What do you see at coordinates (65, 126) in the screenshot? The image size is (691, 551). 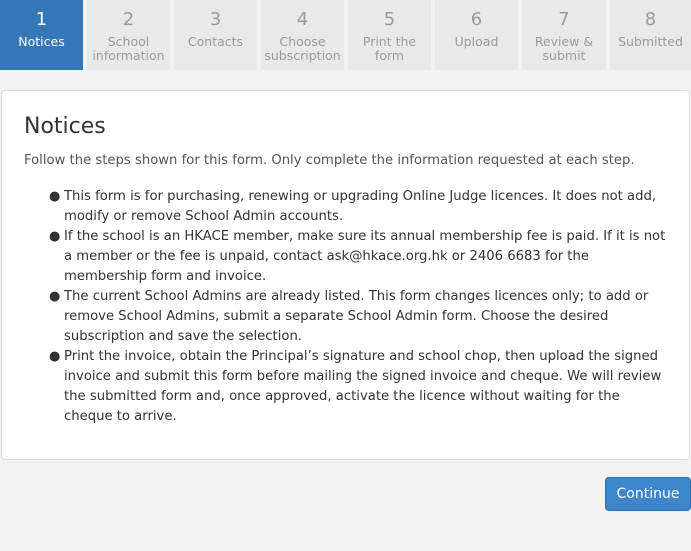 I see `panel-title: Notices` at bounding box center [65, 126].